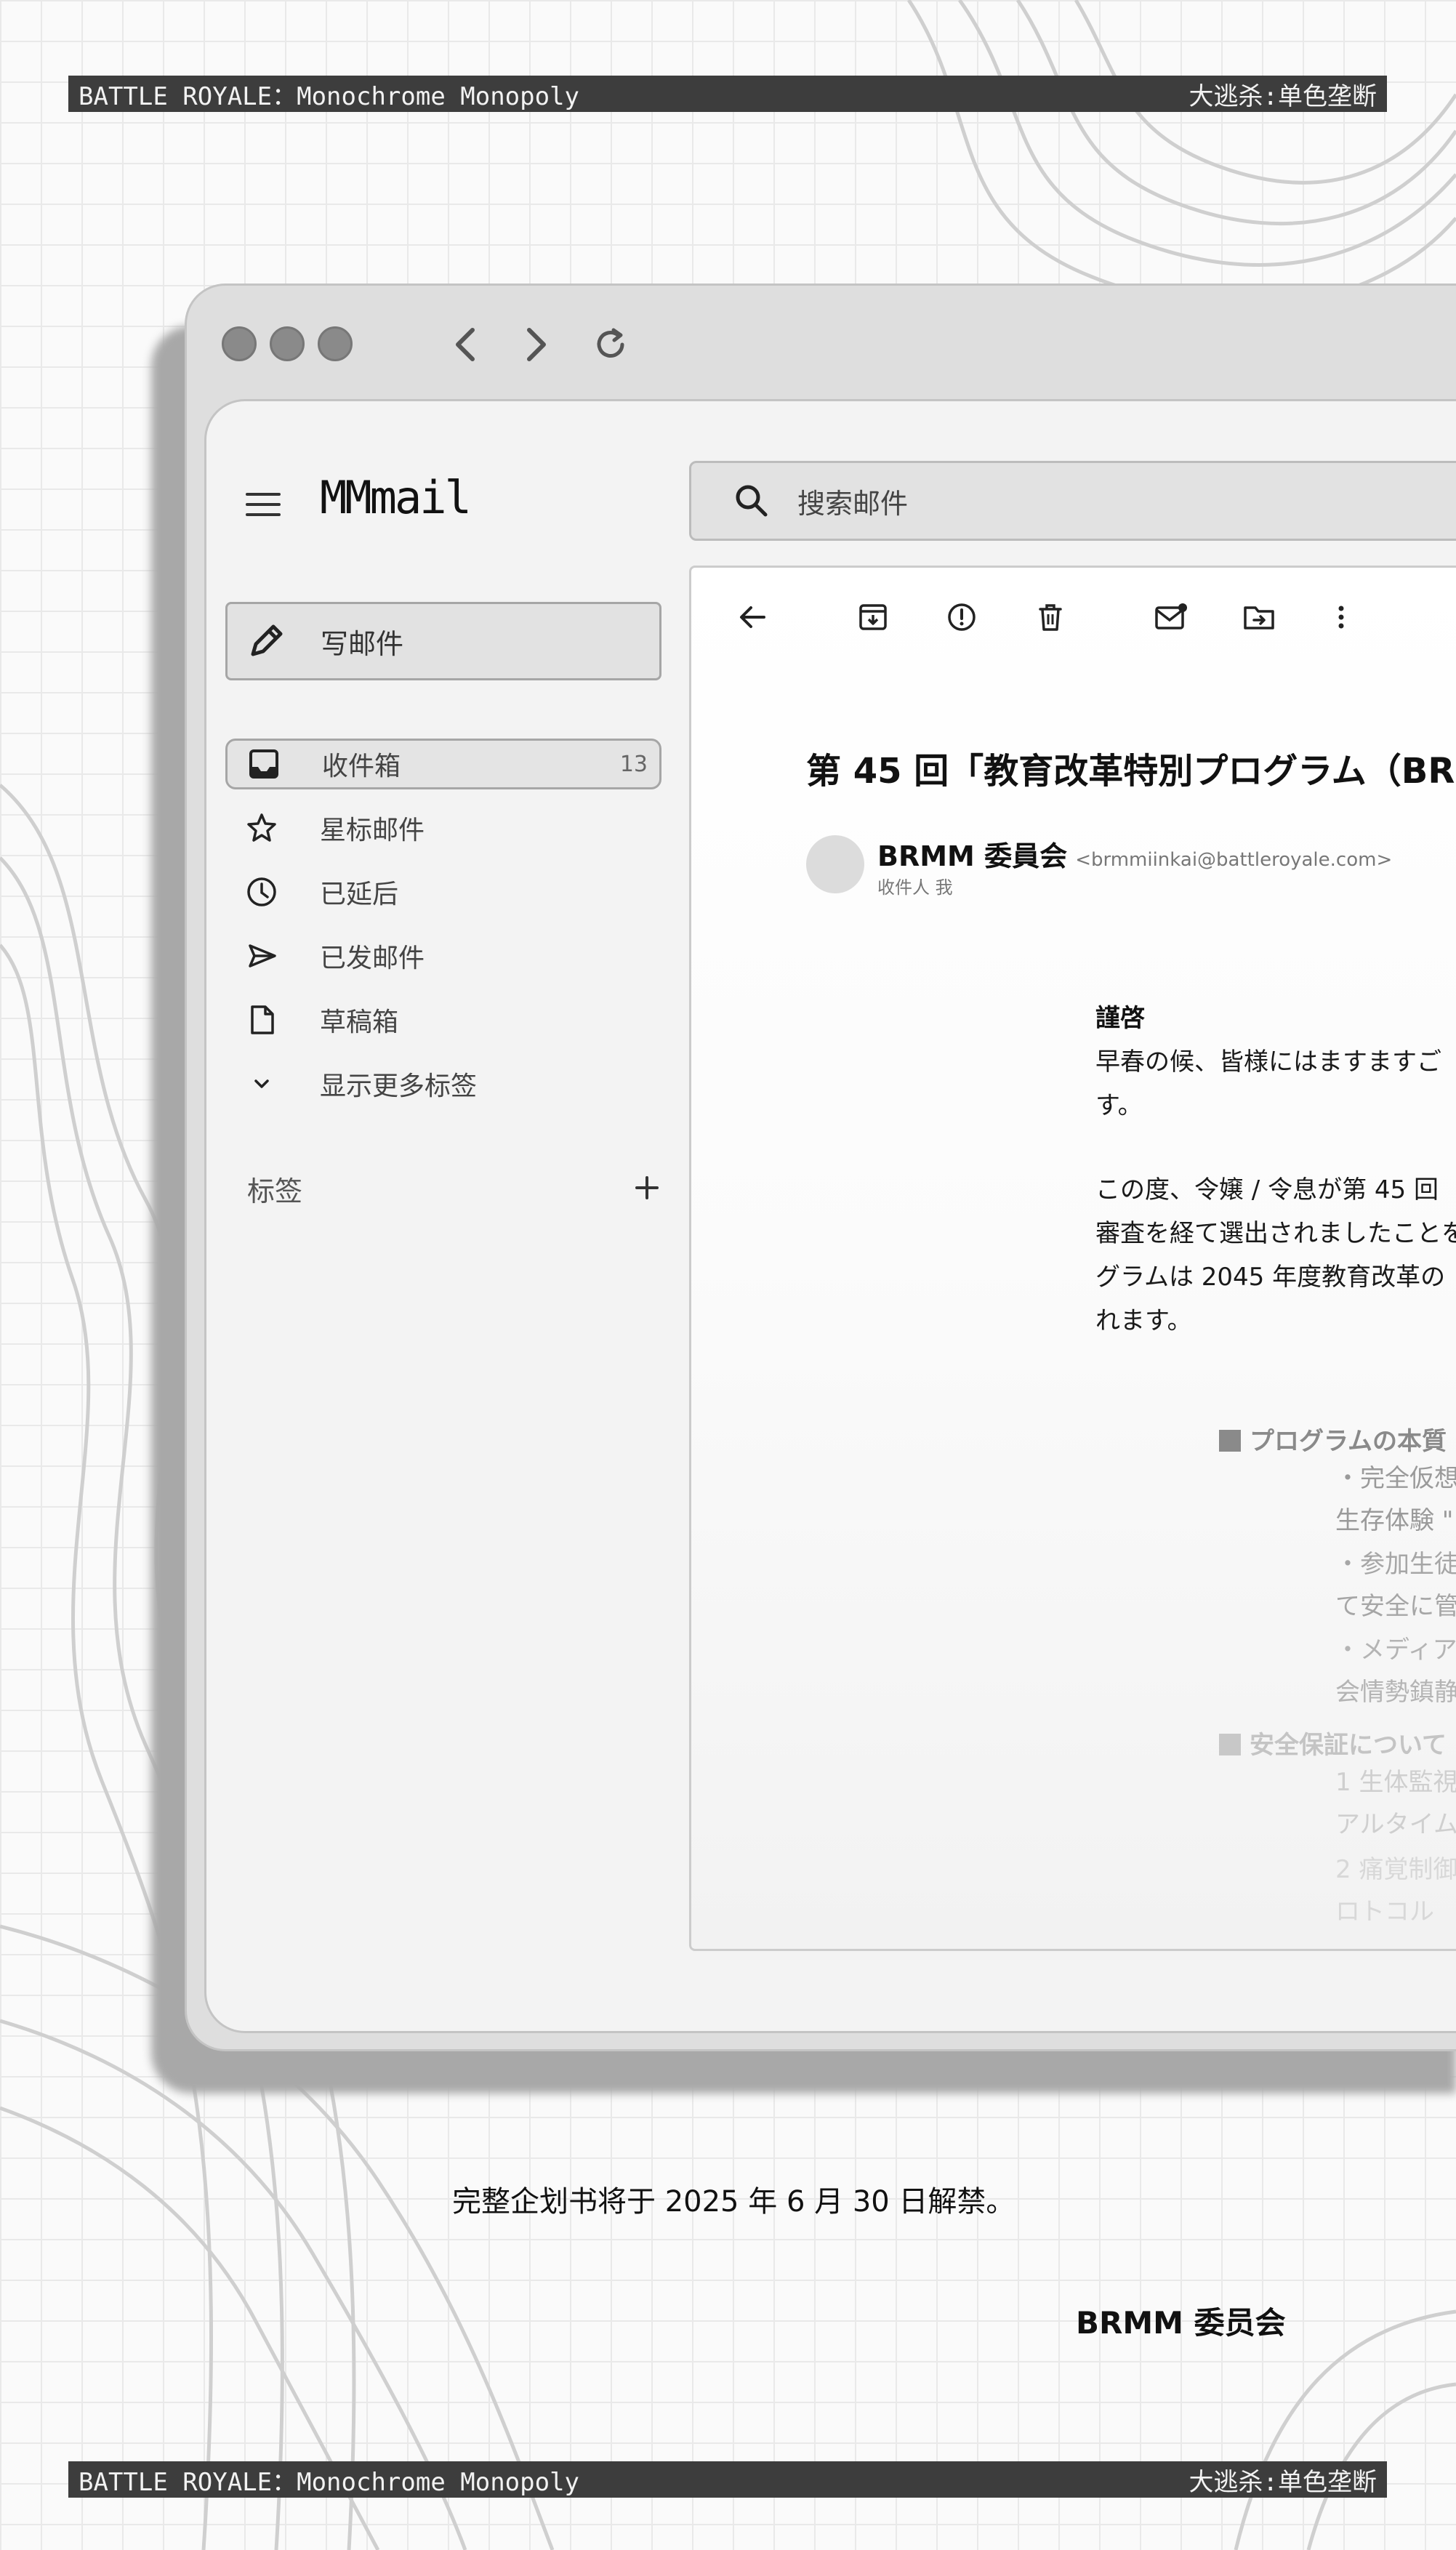  Describe the element at coordinates (1120, 1019) in the screenshot. I see `greeting: 謹啓` at that location.